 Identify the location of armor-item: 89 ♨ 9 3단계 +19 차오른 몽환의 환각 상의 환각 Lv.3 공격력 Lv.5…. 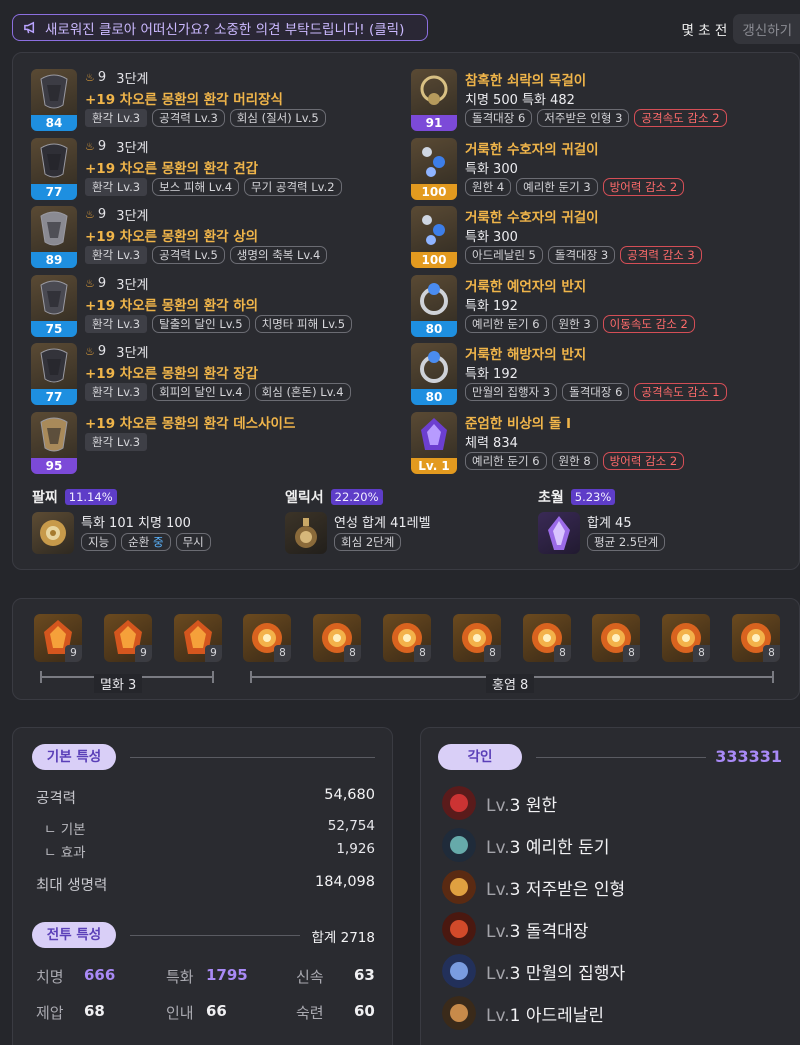
(179, 237).